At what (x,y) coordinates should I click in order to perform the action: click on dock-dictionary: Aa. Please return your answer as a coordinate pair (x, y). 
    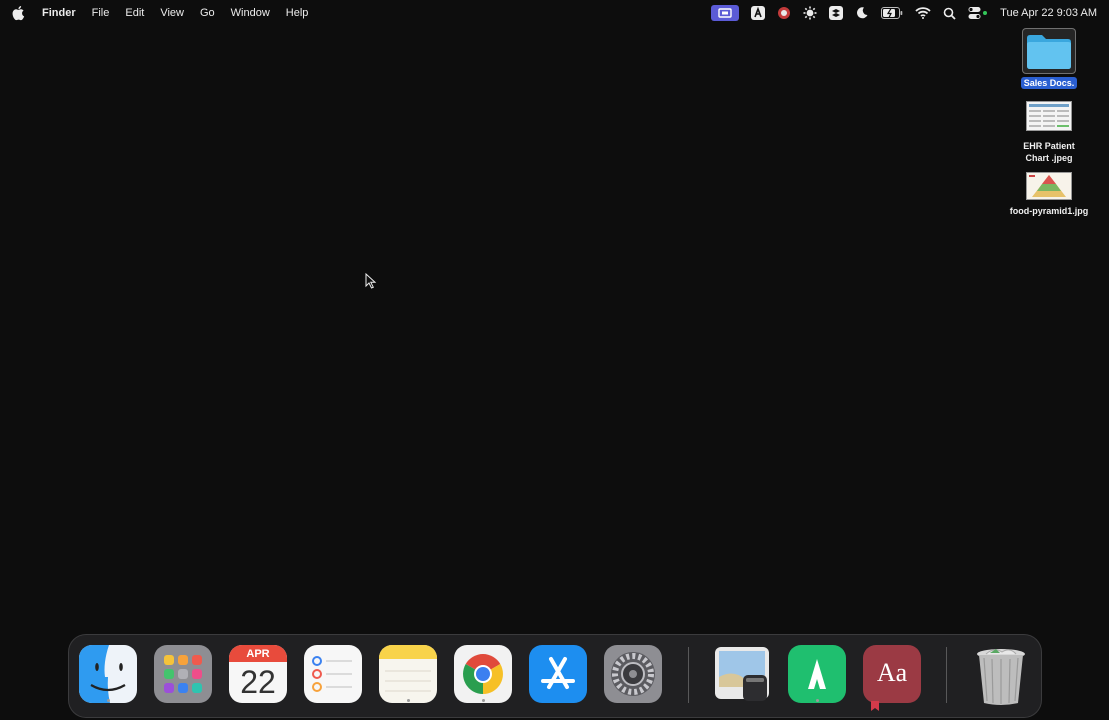
    Looking at the image, I should click on (892, 678).